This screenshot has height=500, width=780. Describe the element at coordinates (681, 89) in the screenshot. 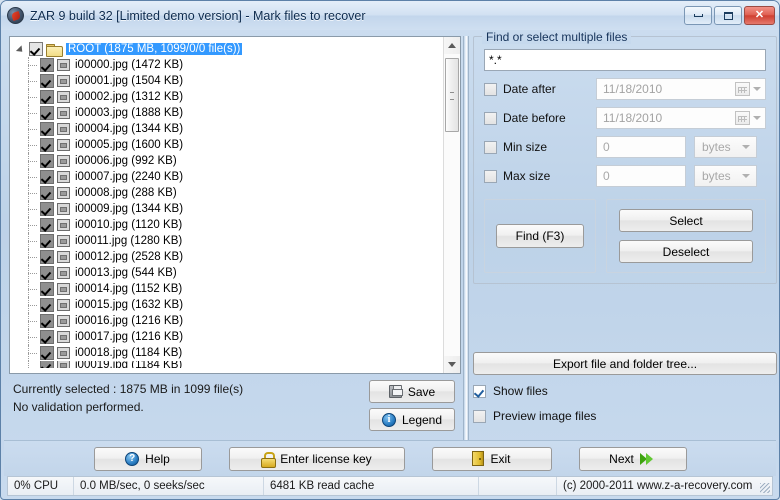

I see `date-after-field: 11/18/2010` at that location.